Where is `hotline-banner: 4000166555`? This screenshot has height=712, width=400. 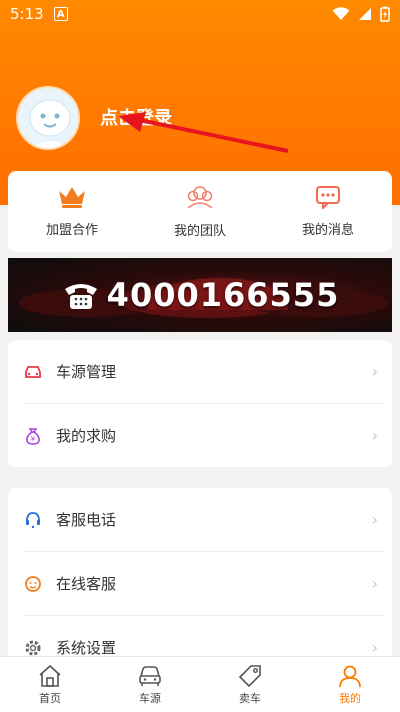
hotline-banner: 4000166555 is located at coordinates (200, 295).